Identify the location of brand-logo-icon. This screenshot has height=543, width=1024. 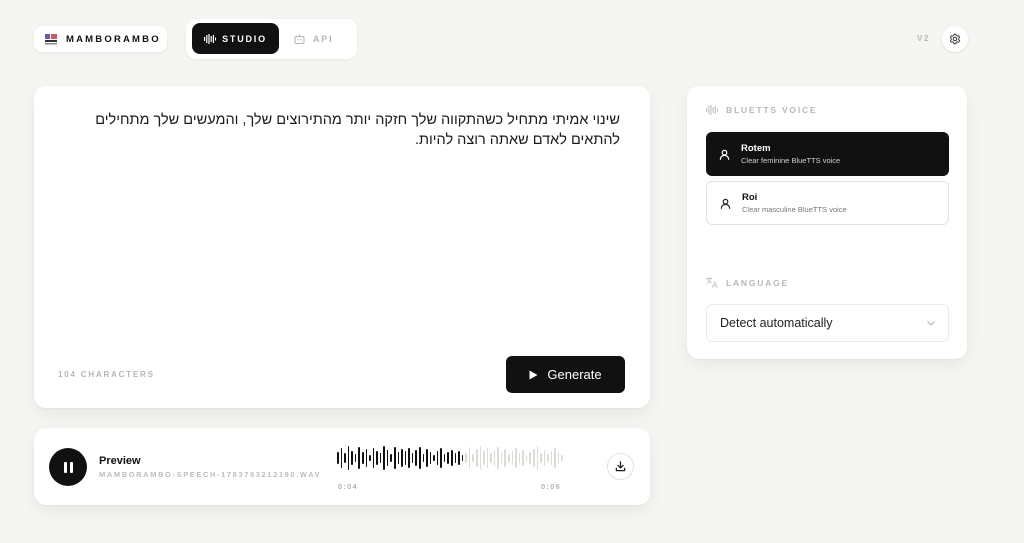
(51, 39).